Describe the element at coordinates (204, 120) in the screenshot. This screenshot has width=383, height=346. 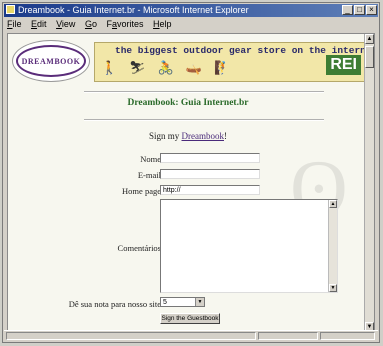
I see `divider-bottom` at that location.